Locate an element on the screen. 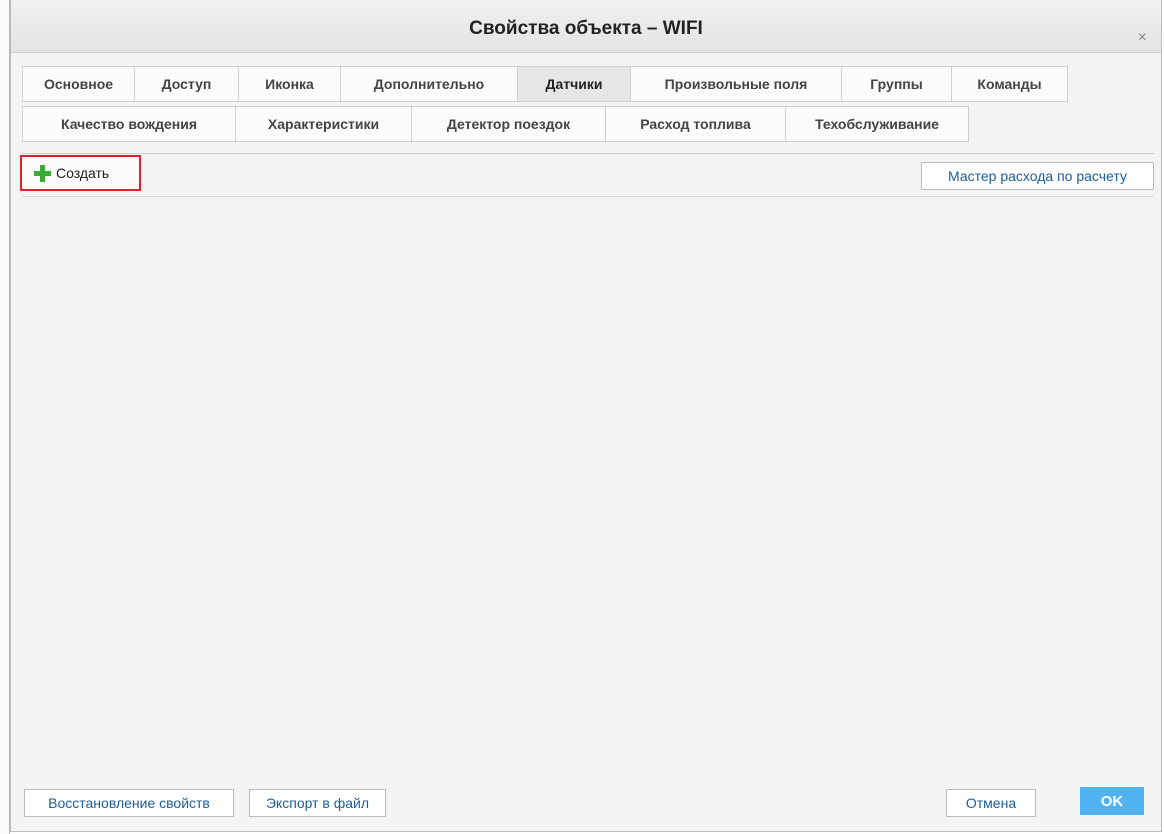 Image resolution: width=1164 pixels, height=834 pixels. dialog-titlebar: Свойства объекта – WIFI × is located at coordinates (586, 26).